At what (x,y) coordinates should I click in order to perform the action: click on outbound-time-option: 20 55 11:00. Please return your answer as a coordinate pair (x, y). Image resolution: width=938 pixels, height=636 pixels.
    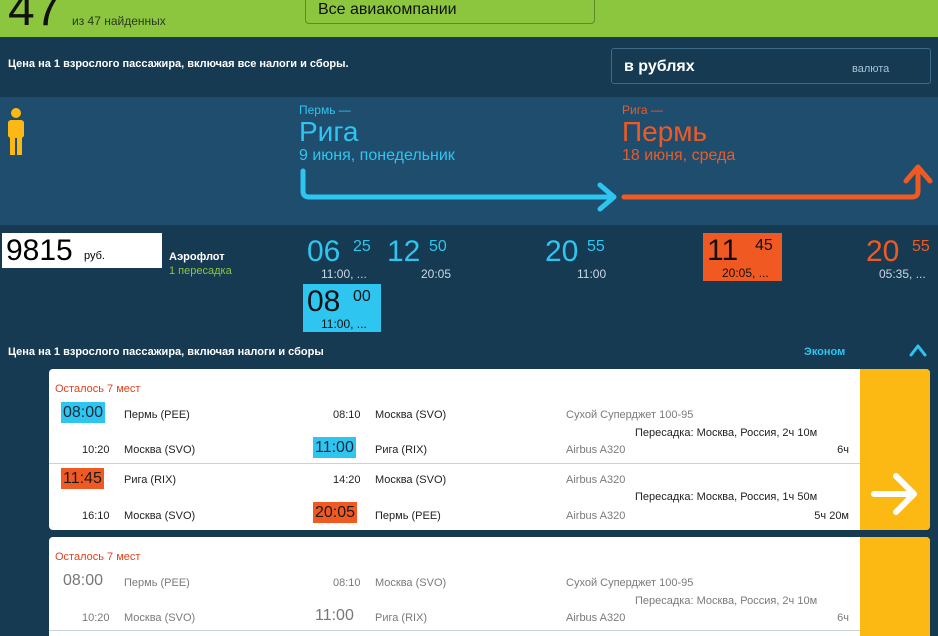
    Looking at the image, I should click on (580, 258).